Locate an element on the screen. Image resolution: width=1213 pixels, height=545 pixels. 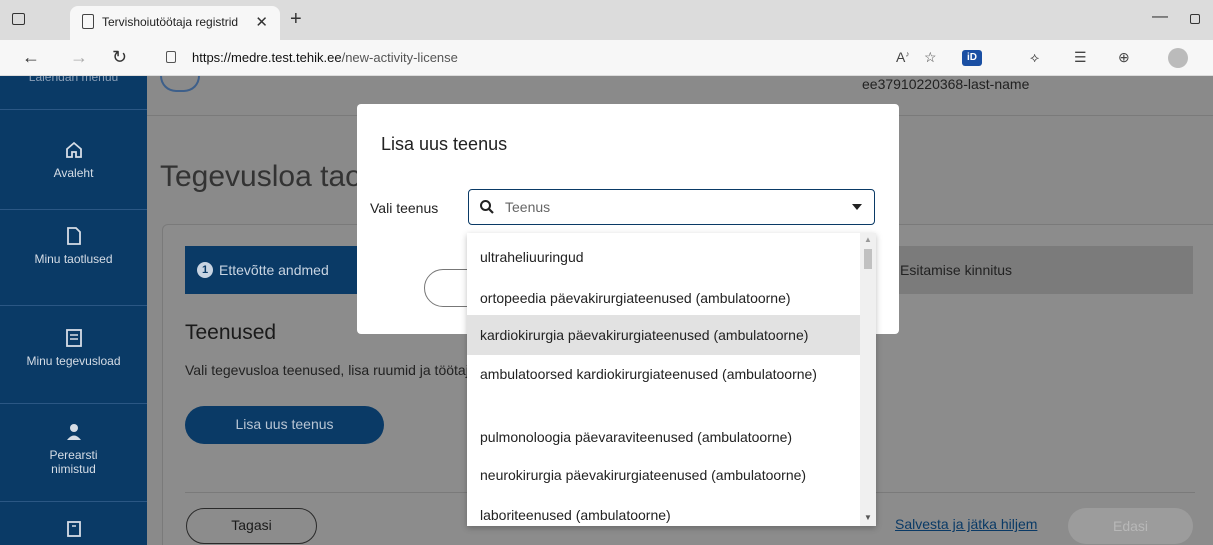
refresh-icon: ↻ is located at coordinates (119, 57).